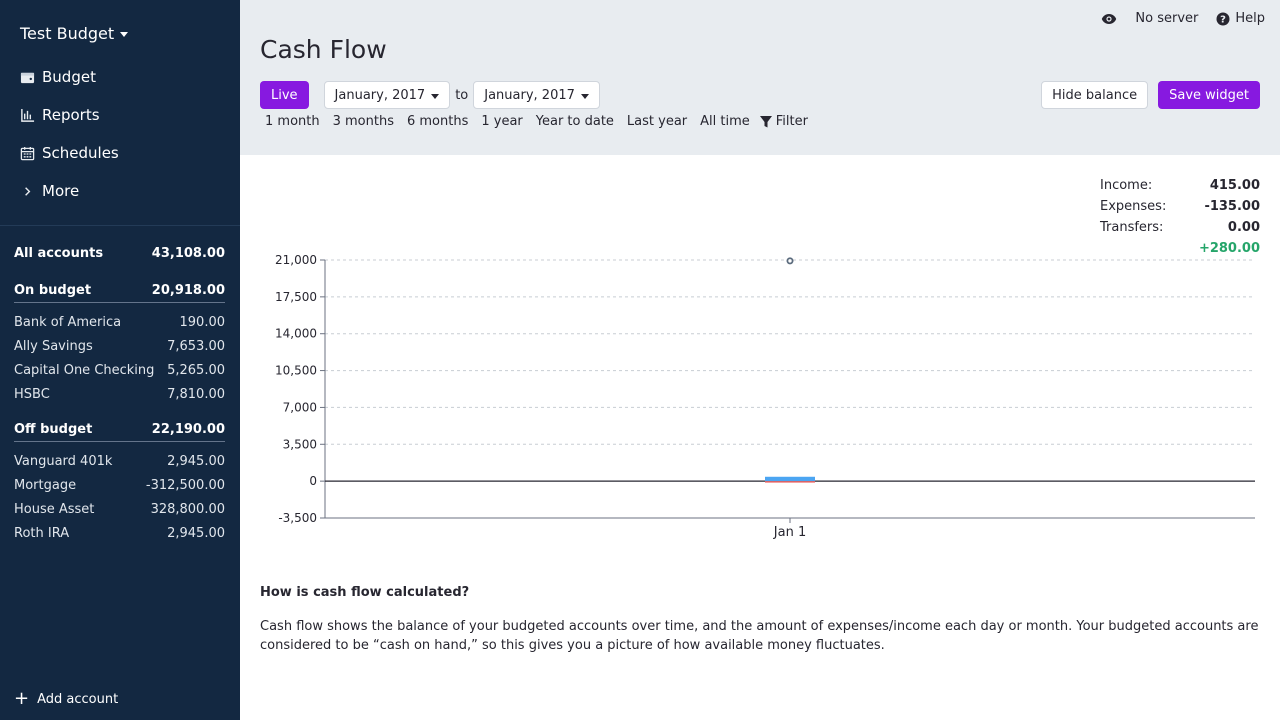 Image resolution: width=1280 pixels, height=720 pixels. I want to click on privacy-toggle-button, so click(1109, 19).